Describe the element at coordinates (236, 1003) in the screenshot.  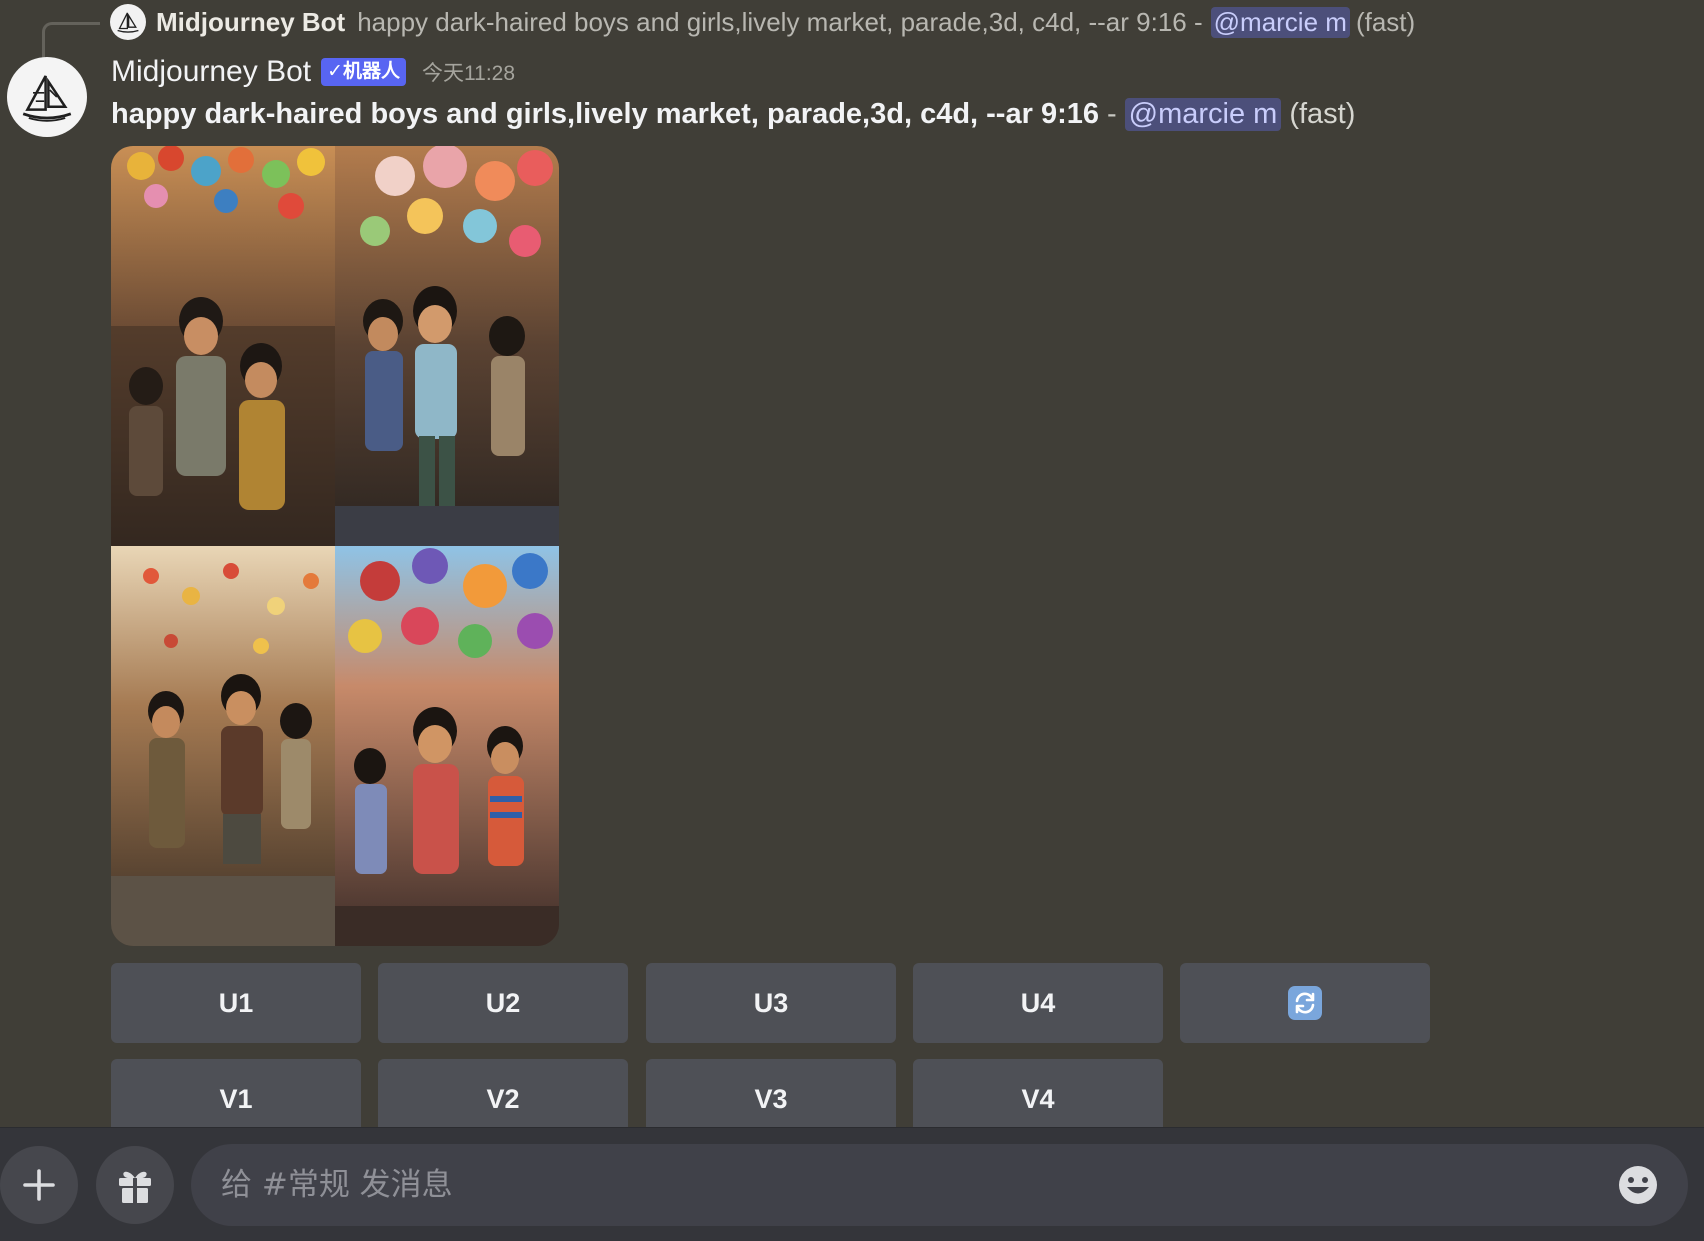
I see `upscale-button-1: U1` at that location.